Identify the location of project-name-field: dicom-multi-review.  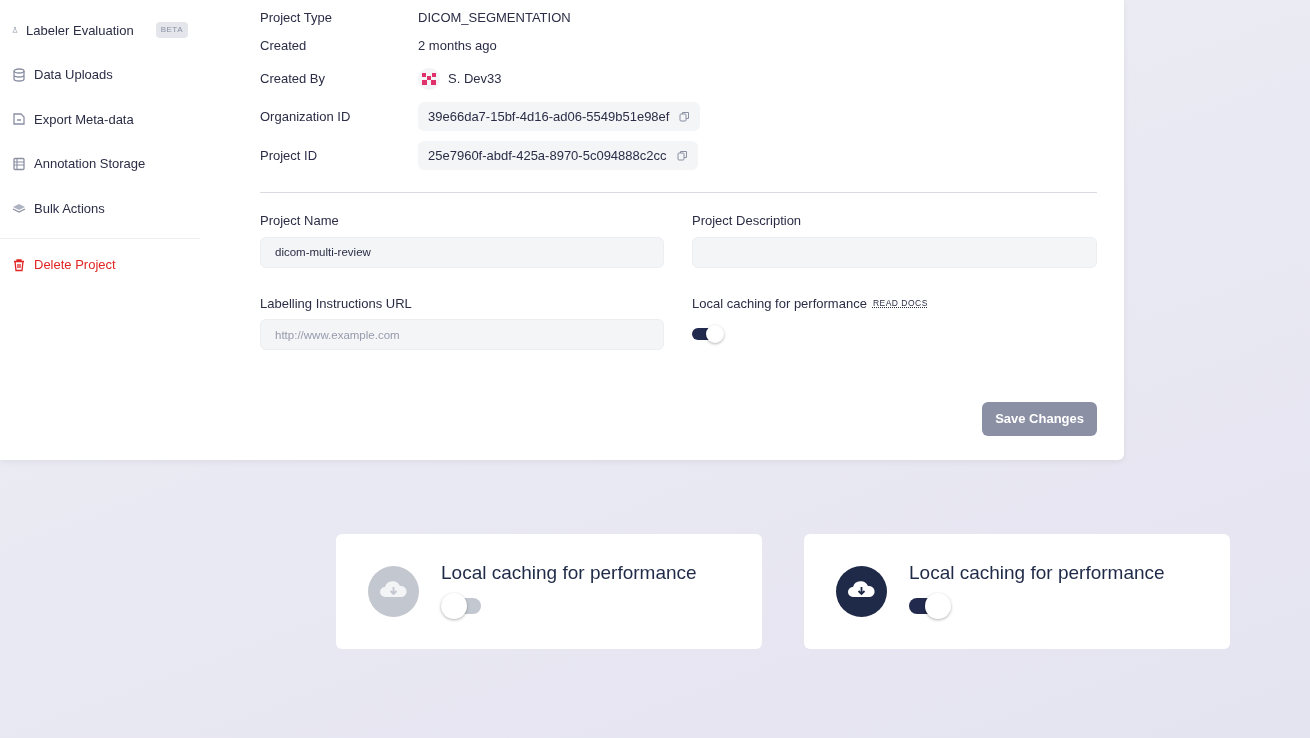
(462, 252).